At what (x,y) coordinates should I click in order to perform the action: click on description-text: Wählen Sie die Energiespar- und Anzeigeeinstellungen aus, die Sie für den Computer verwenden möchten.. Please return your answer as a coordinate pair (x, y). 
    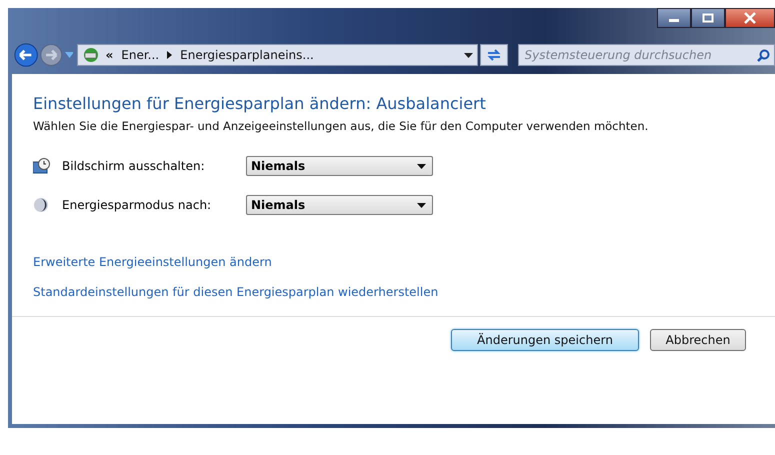
    Looking at the image, I should click on (341, 126).